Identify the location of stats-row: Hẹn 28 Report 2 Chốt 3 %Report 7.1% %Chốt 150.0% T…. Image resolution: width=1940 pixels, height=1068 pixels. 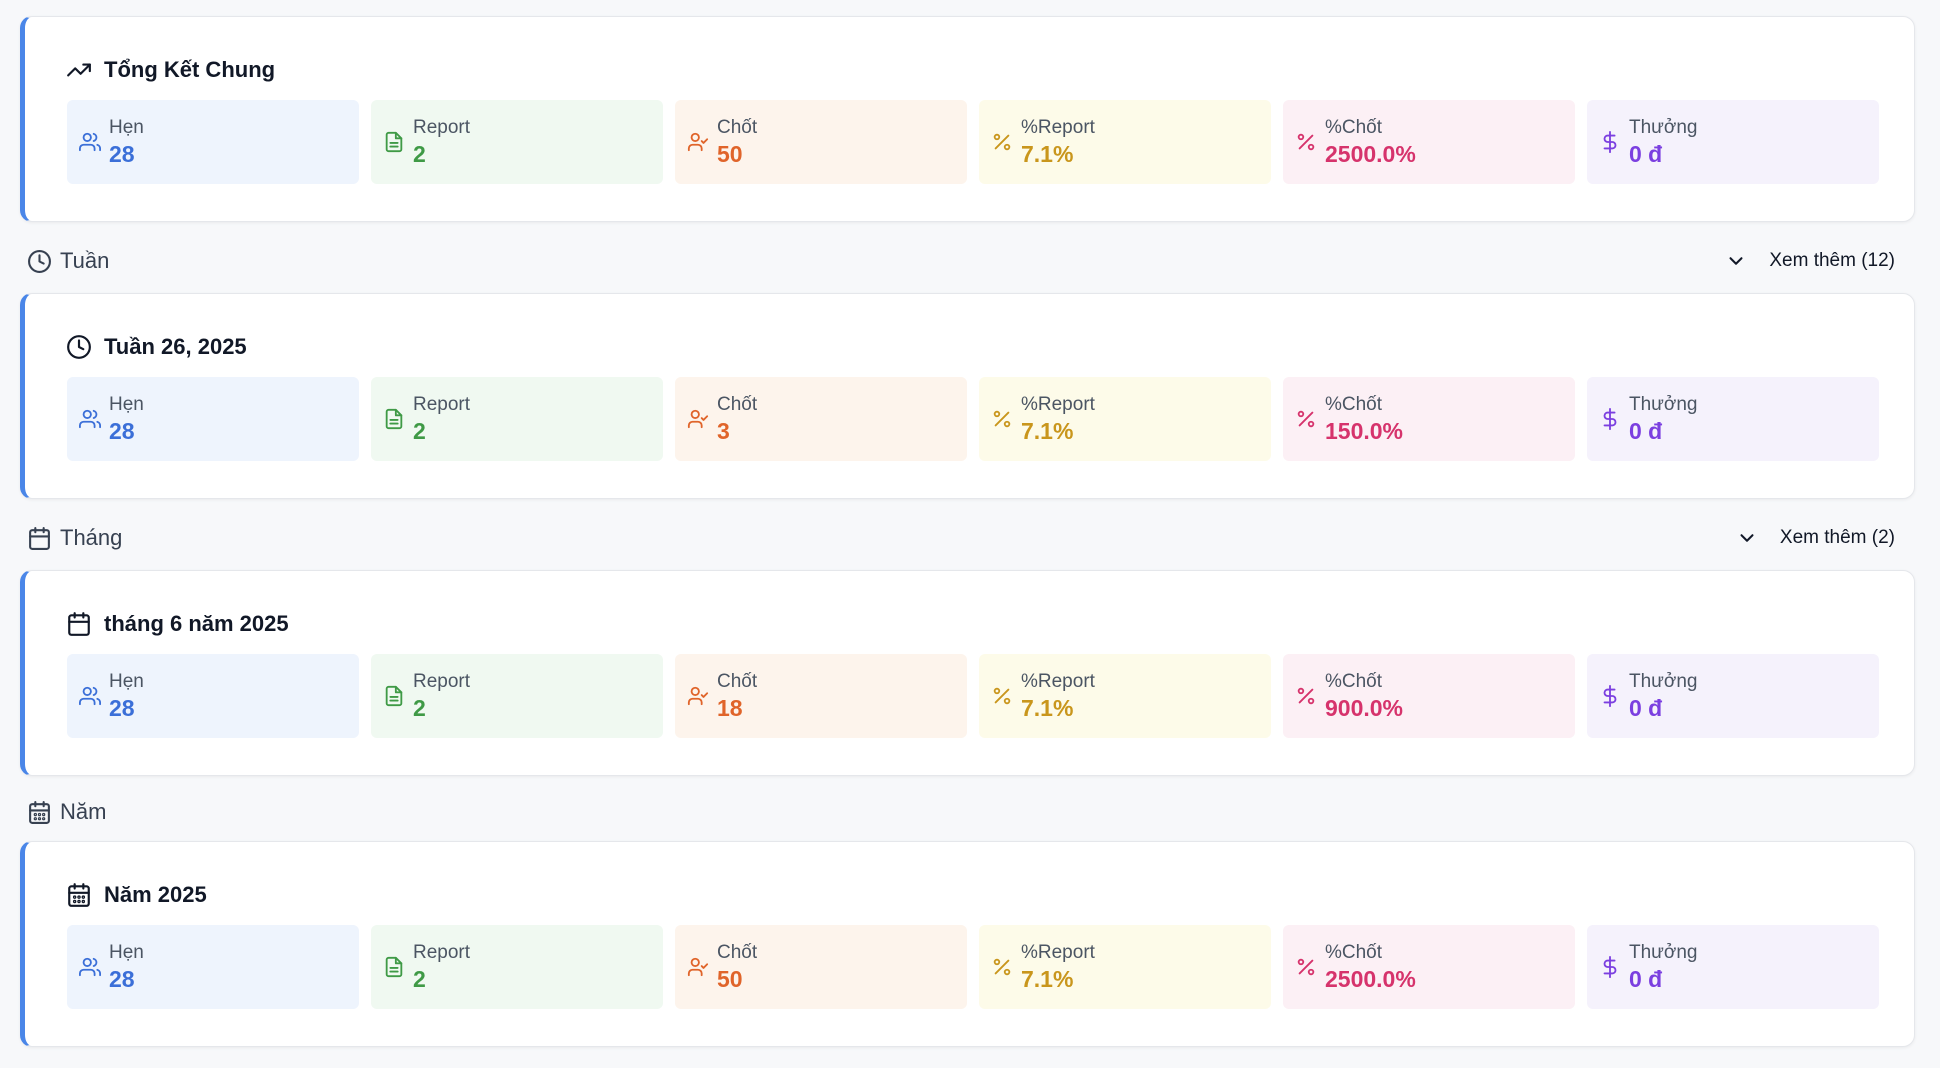
(973, 419).